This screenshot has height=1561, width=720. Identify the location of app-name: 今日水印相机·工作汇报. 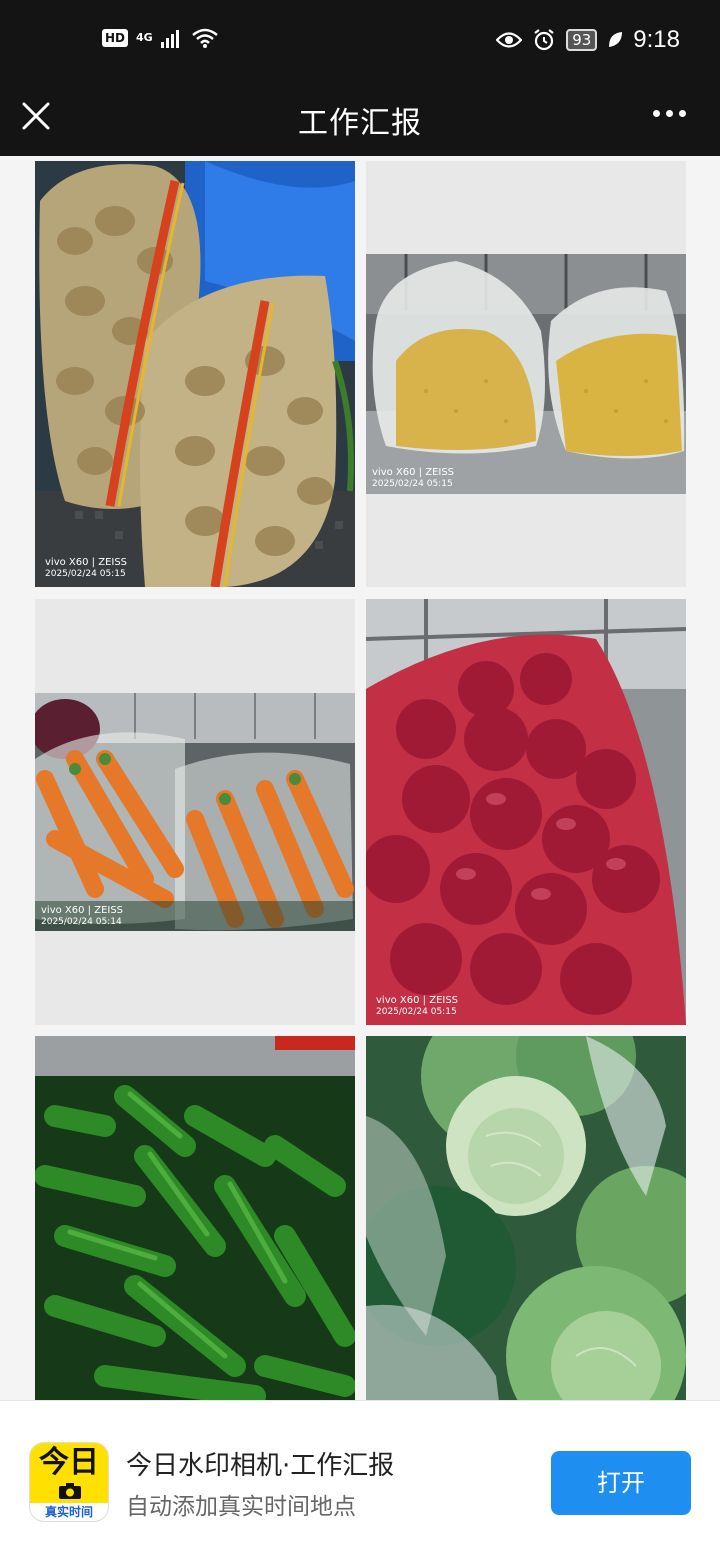
(260, 1466).